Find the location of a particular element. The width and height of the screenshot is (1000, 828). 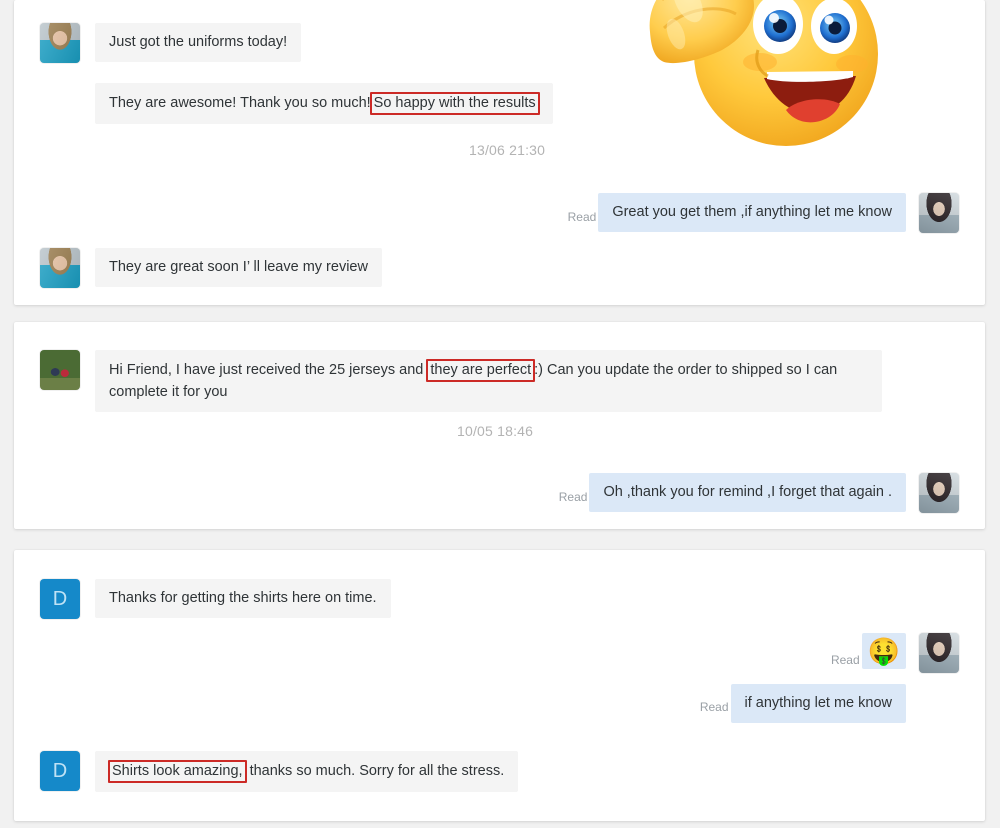

message-text-segment: They are awesome! Thank you so much! is located at coordinates (240, 103).